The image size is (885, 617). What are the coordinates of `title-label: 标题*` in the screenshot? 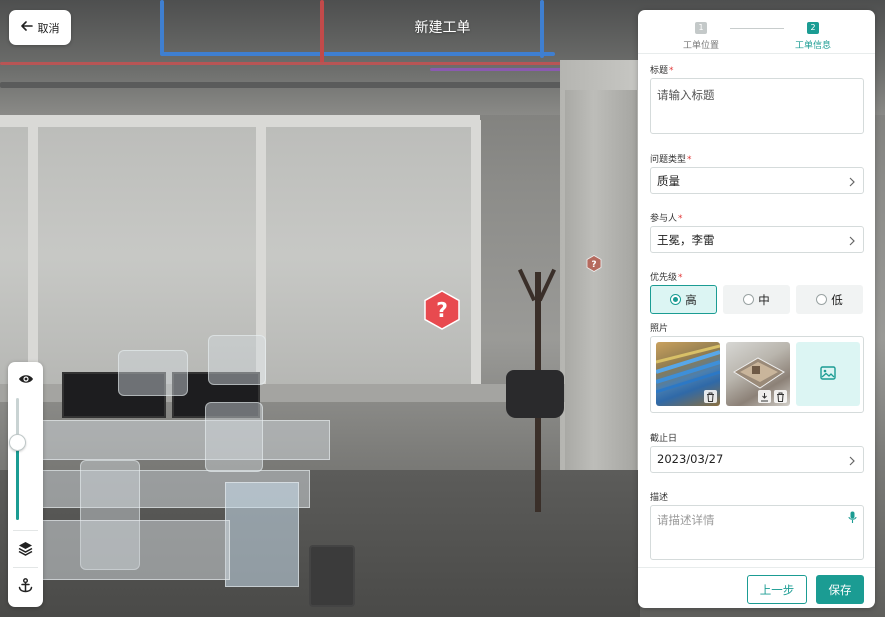 It's located at (662, 71).